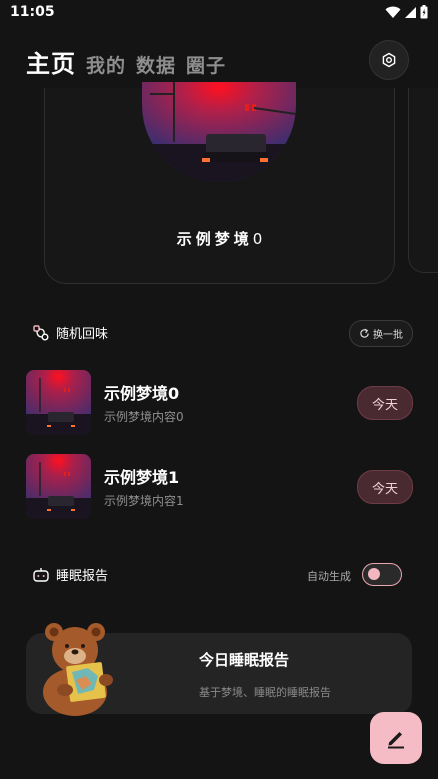 The width and height of the screenshot is (438, 779). I want to click on list-item: 示例梦境0 示例梦境内容0 今天, so click(220, 403).